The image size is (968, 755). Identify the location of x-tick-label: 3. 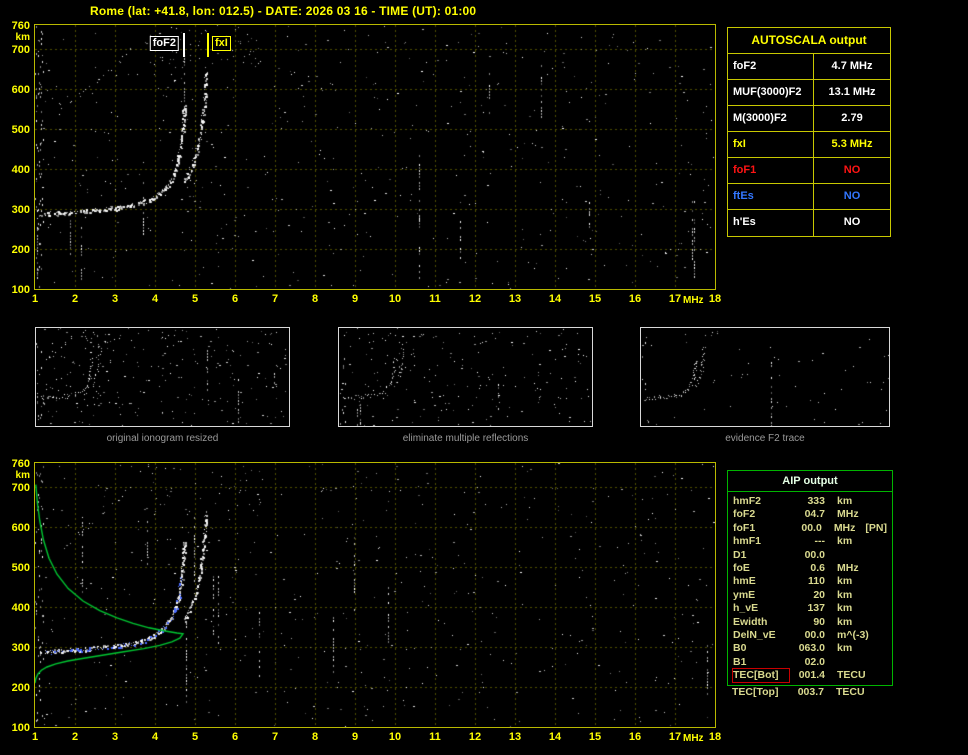
(115, 299).